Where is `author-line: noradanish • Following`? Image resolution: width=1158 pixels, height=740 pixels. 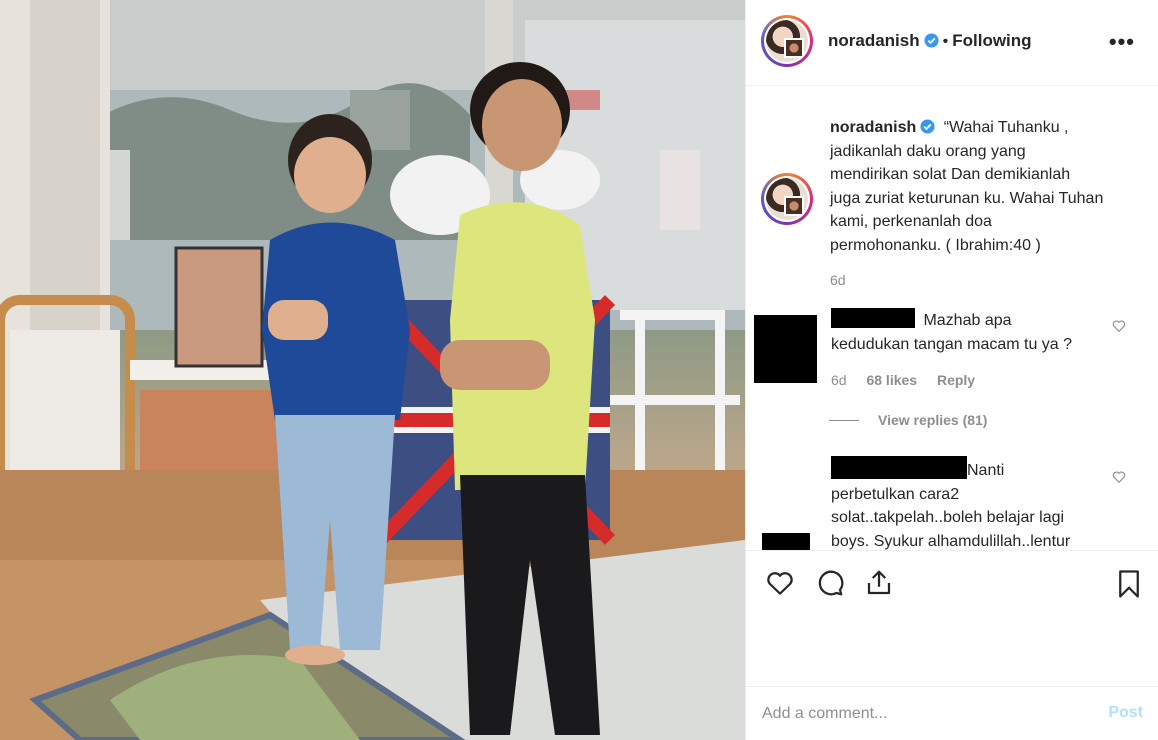
author-line: noradanish • Following is located at coordinates (930, 41).